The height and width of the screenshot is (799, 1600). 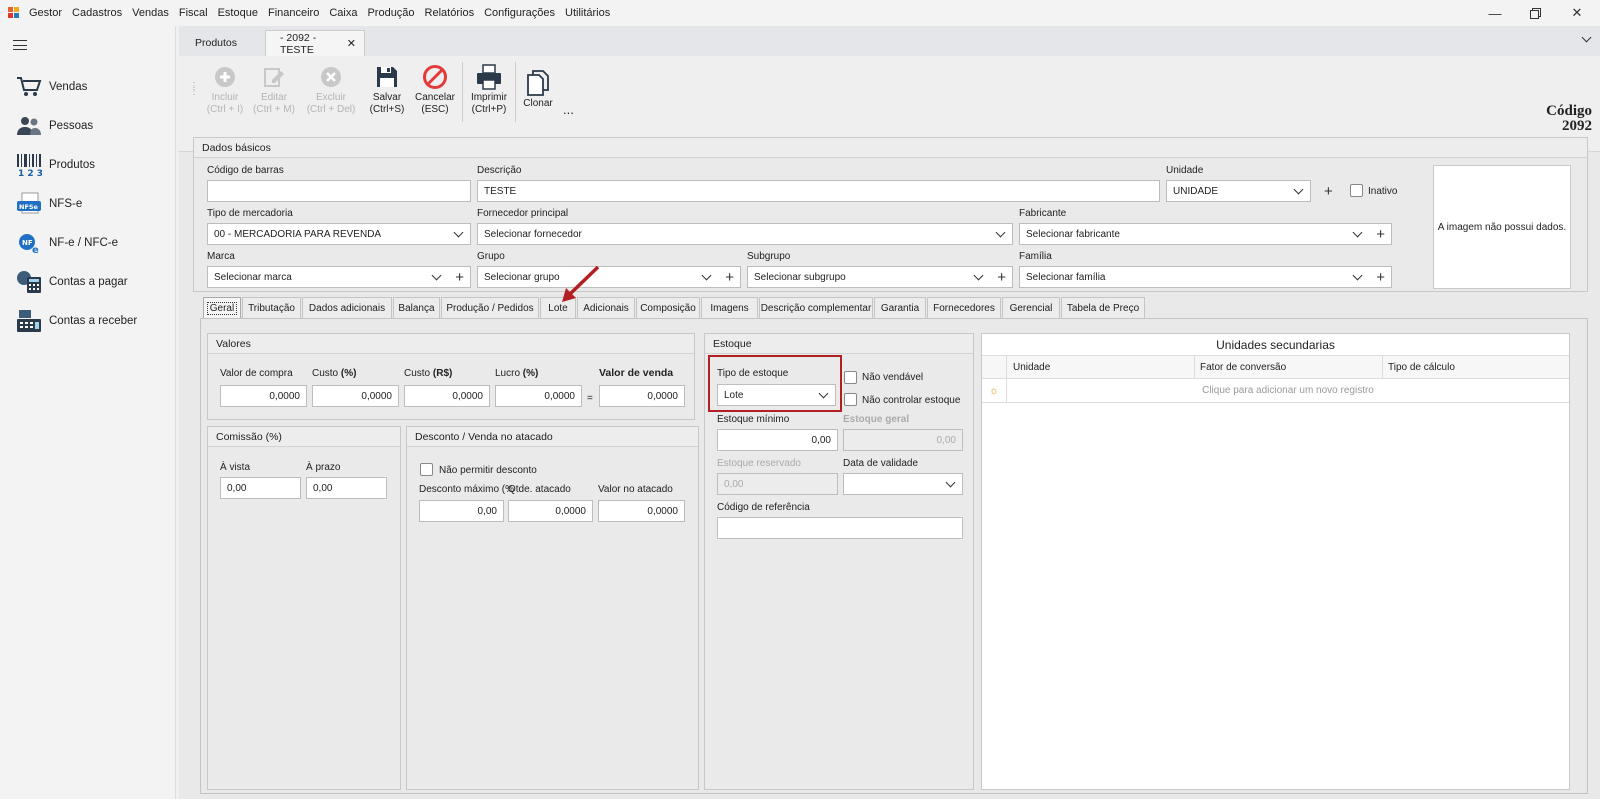 I want to click on tab-tabela-preco: Tabela de Preço, so click(x=1103, y=307).